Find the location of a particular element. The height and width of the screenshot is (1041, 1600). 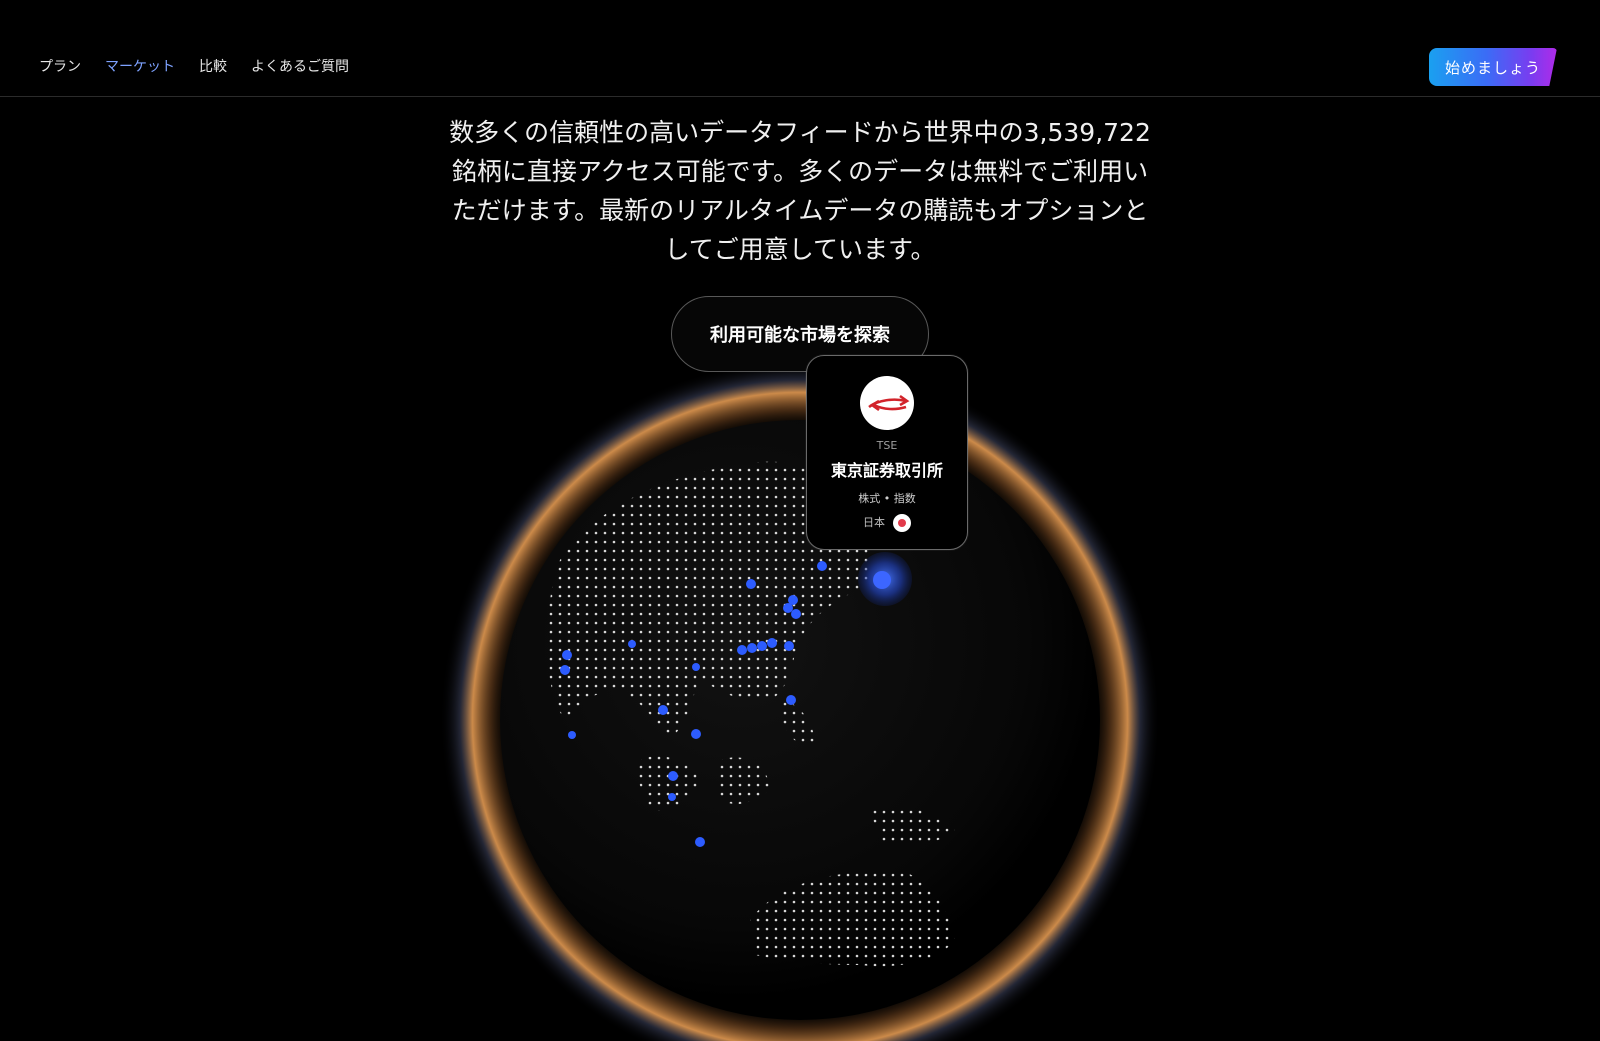

site-header: プラン マーケット 比較 よくあるご質問 始めましょう is located at coordinates (800, 48).